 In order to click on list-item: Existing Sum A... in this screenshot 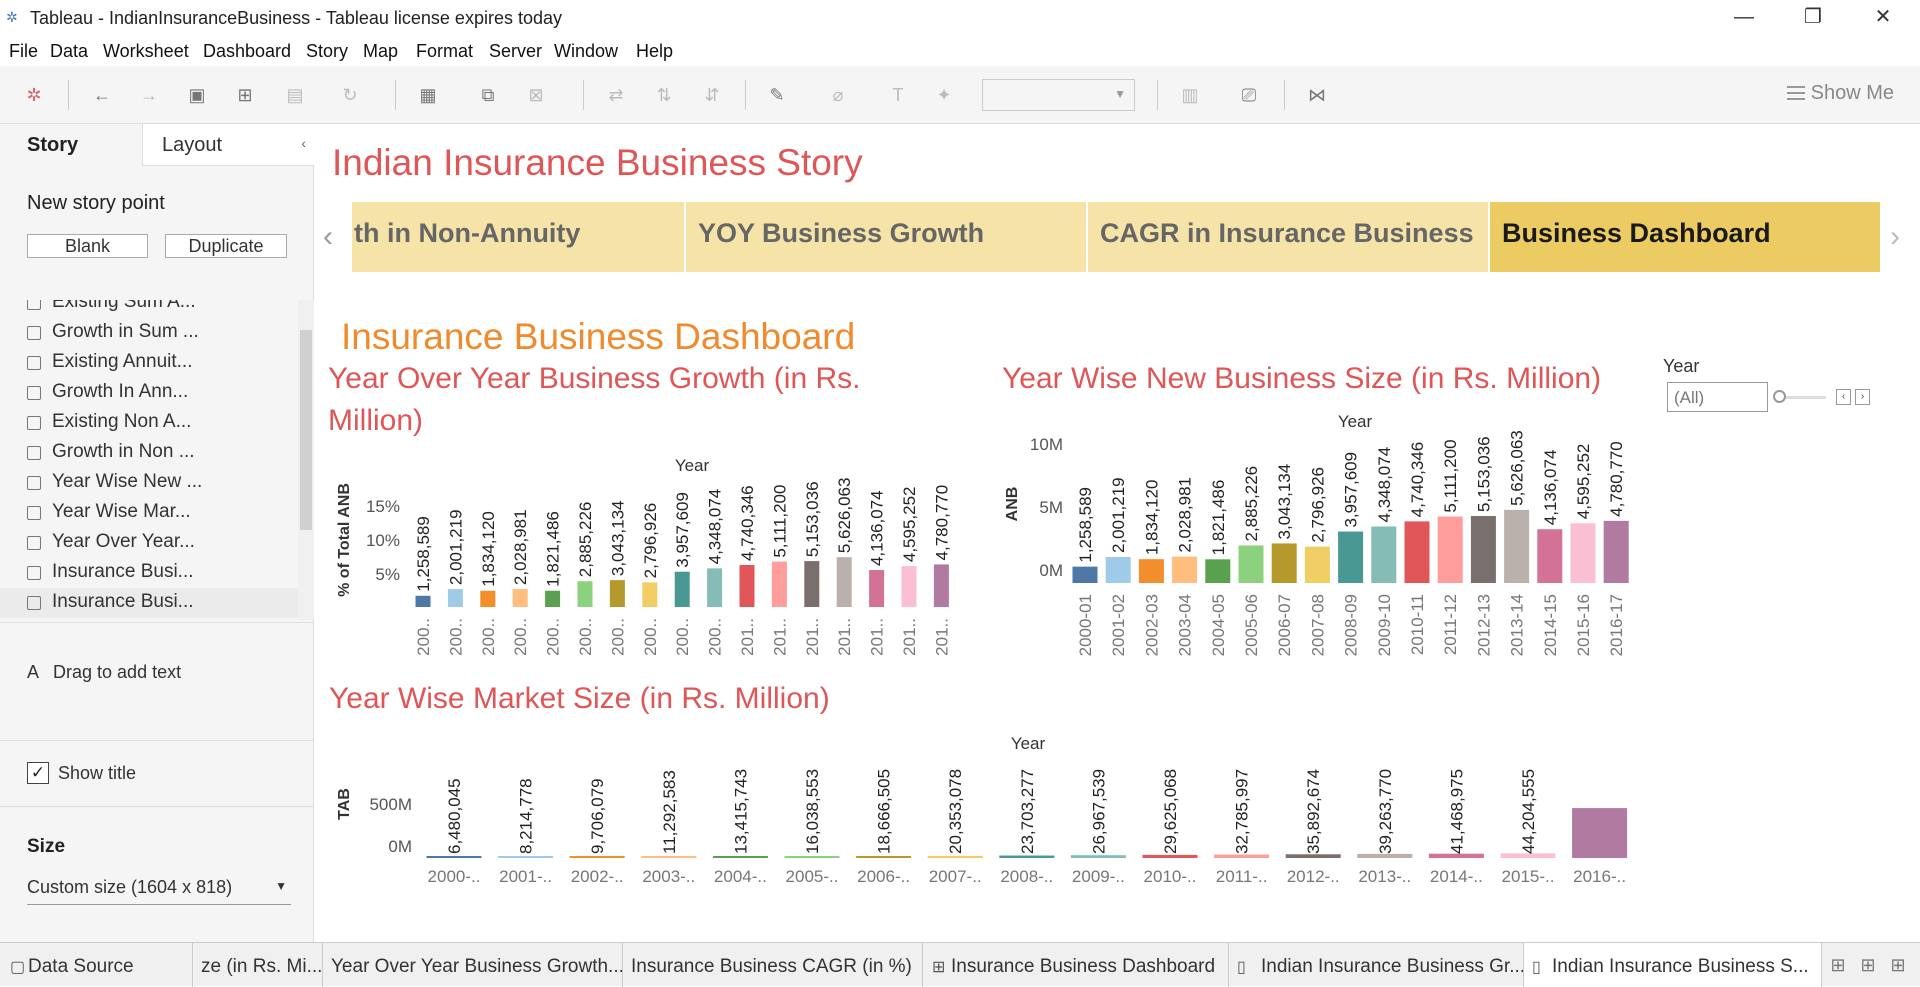, I will do `click(149, 309)`.